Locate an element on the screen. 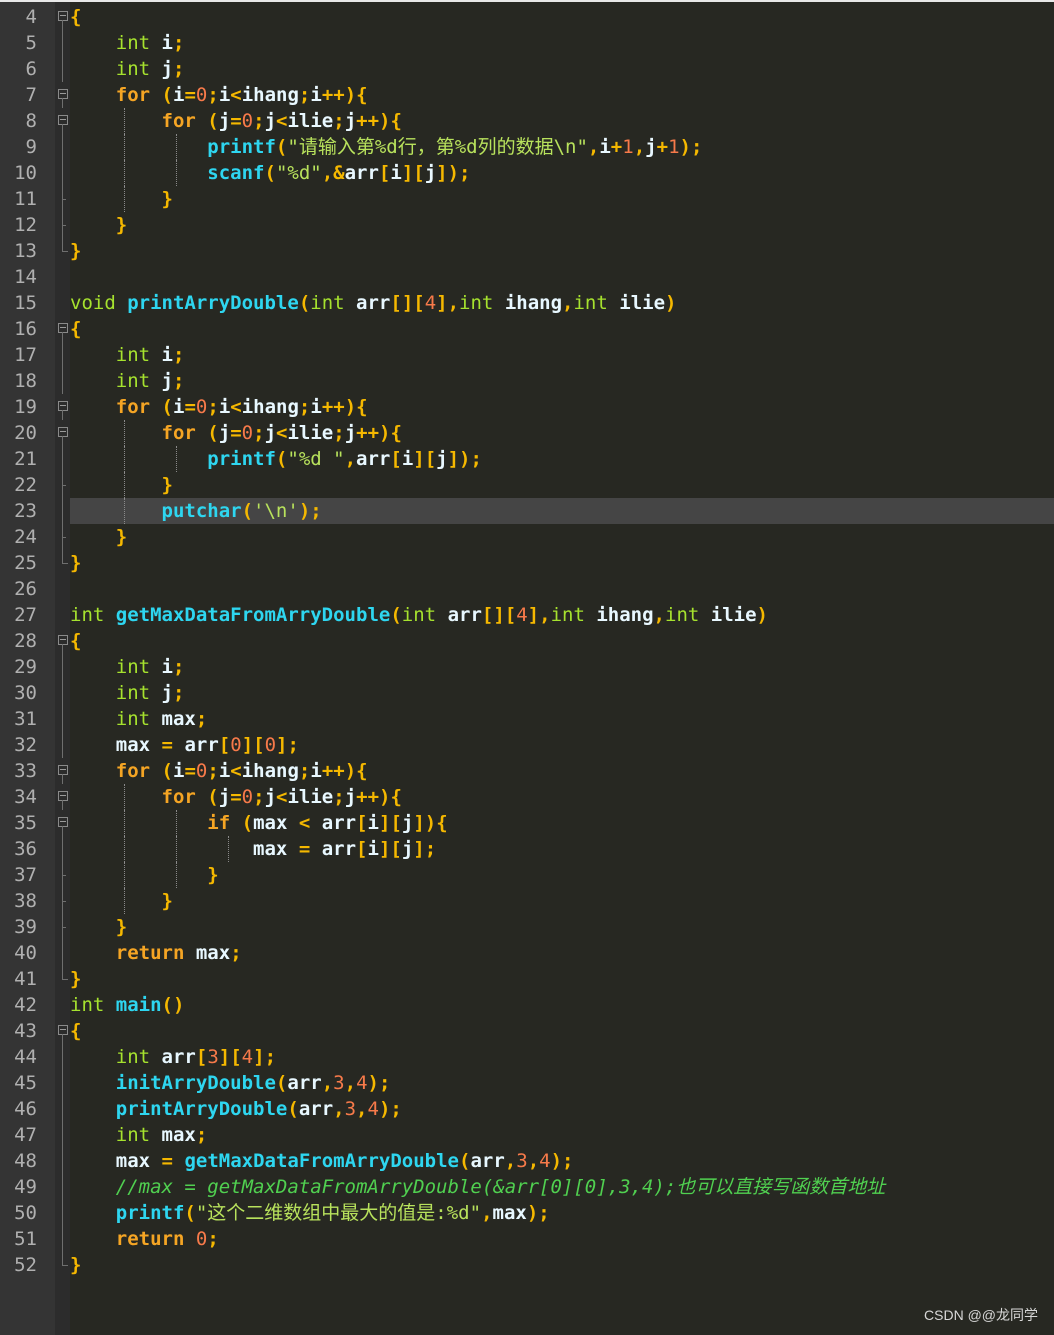 This screenshot has width=1054, height=1335. code-line: 20 for (j=0;j<ilie;j++){ is located at coordinates (527, 433).